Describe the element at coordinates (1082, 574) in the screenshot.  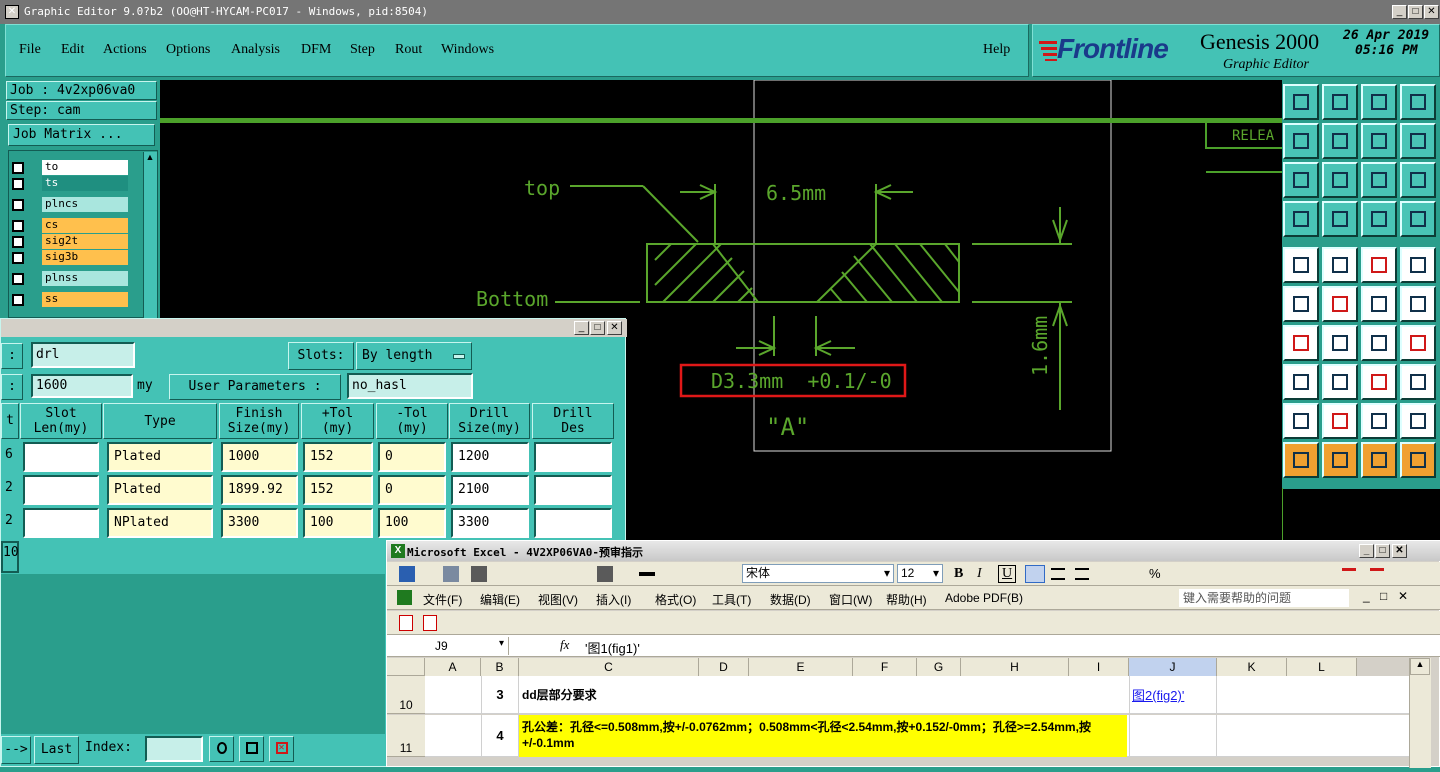
I see `align-right-icon` at that location.